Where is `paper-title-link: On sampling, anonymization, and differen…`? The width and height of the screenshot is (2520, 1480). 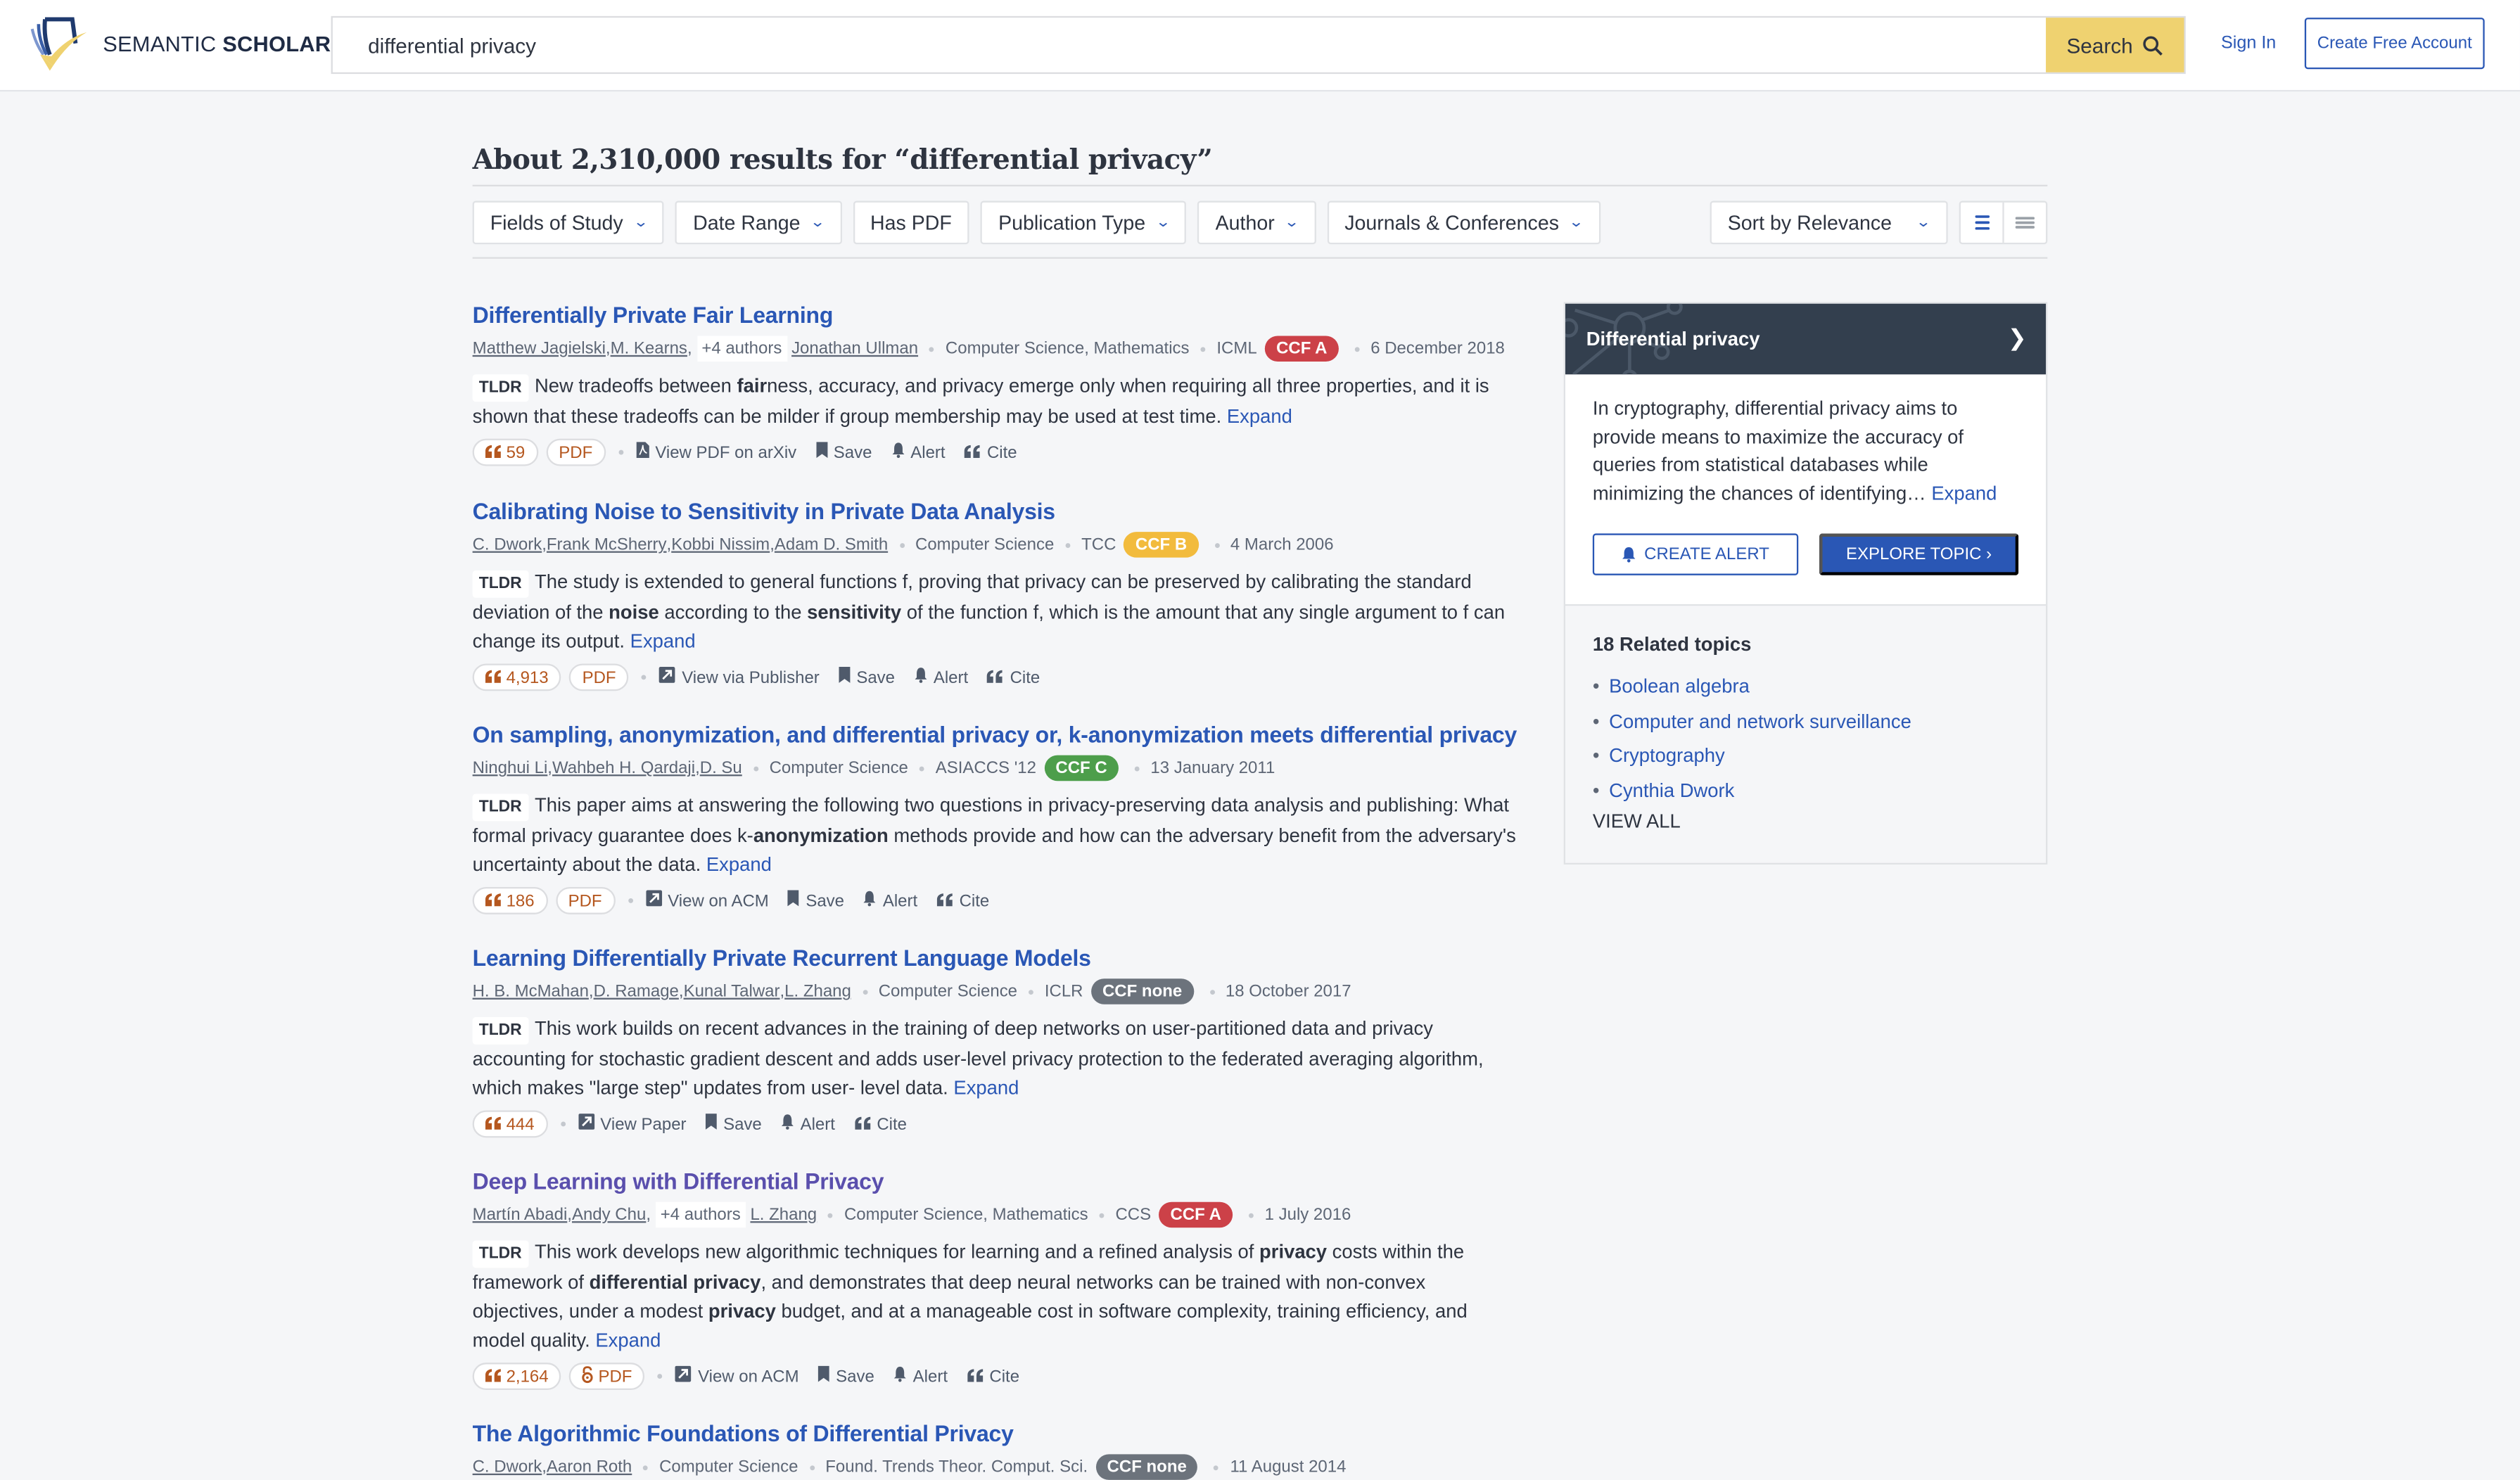
paper-title-link: On sampling, anonymization, and differen… is located at coordinates (995, 735).